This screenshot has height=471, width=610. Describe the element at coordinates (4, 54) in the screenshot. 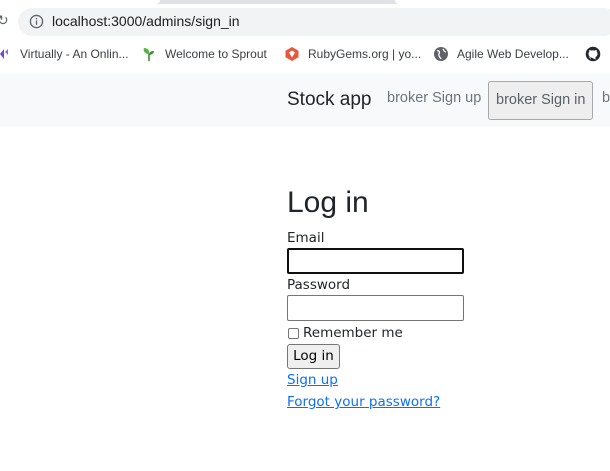

I see `virtually-icon` at that location.